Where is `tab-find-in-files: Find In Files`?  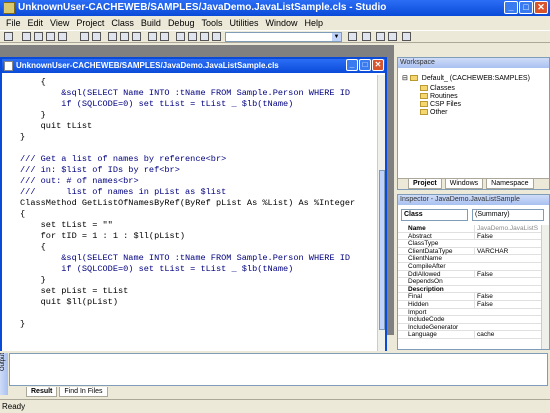
tab-find-in-files: Find In Files is located at coordinates (83, 392).